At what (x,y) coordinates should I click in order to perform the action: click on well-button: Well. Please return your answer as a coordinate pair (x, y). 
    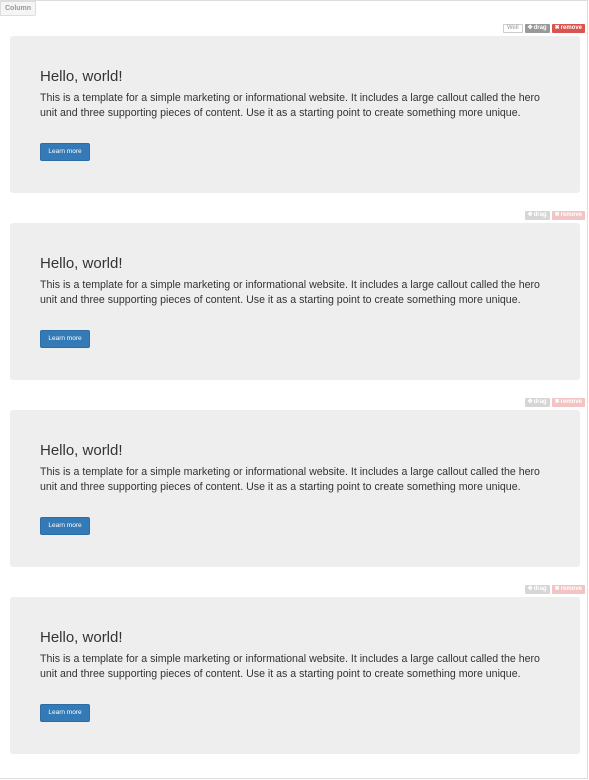
    Looking at the image, I should click on (513, 28).